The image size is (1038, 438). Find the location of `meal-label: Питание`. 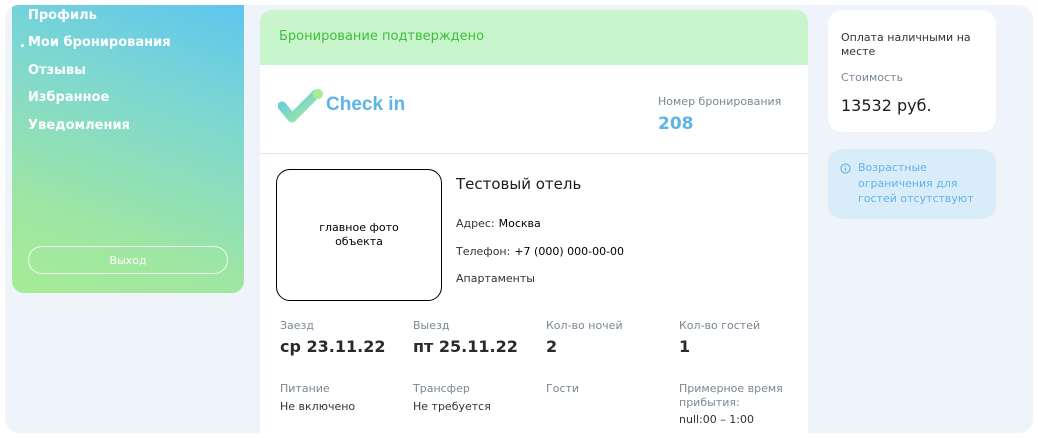

meal-label: Питание is located at coordinates (305, 388).